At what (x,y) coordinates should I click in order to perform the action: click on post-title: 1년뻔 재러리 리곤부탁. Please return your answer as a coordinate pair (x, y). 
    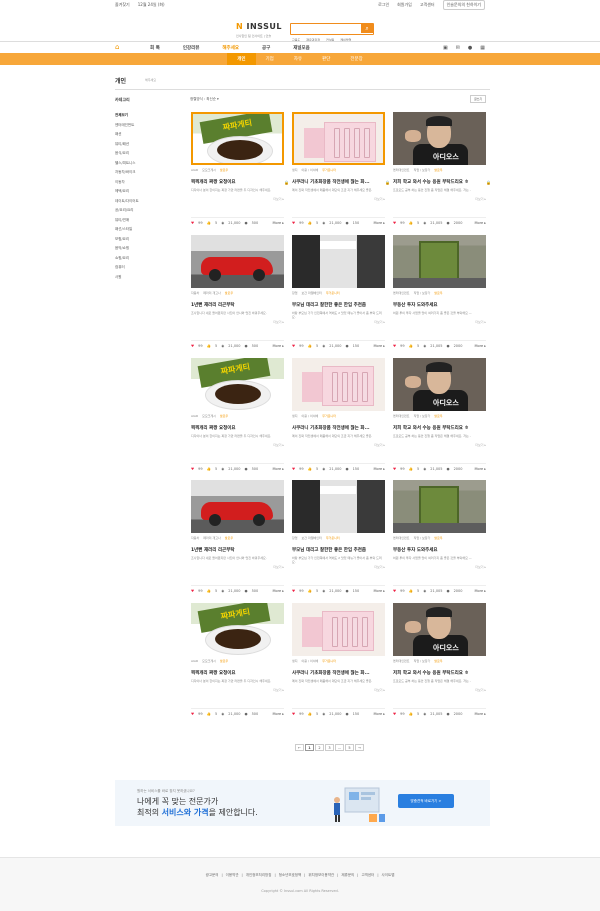
    Looking at the image, I should click on (237, 550).